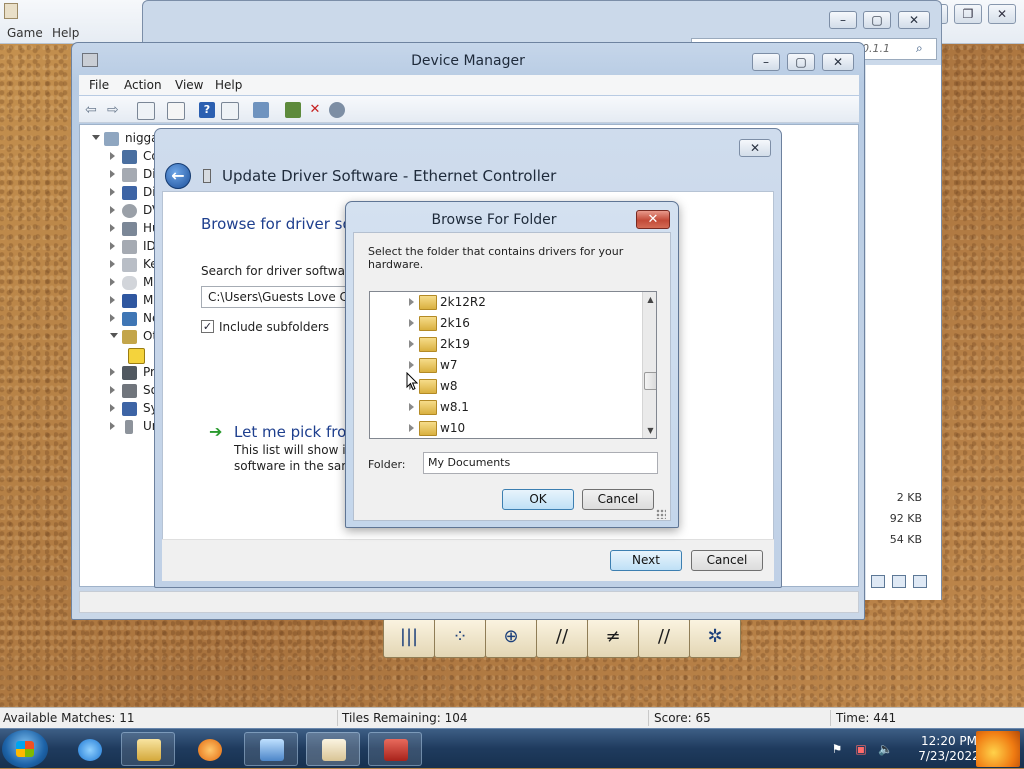 This screenshot has width=1024, height=769. What do you see at coordinates (755, 148) in the screenshot?
I see `ud-close-button: ✕` at bounding box center [755, 148].